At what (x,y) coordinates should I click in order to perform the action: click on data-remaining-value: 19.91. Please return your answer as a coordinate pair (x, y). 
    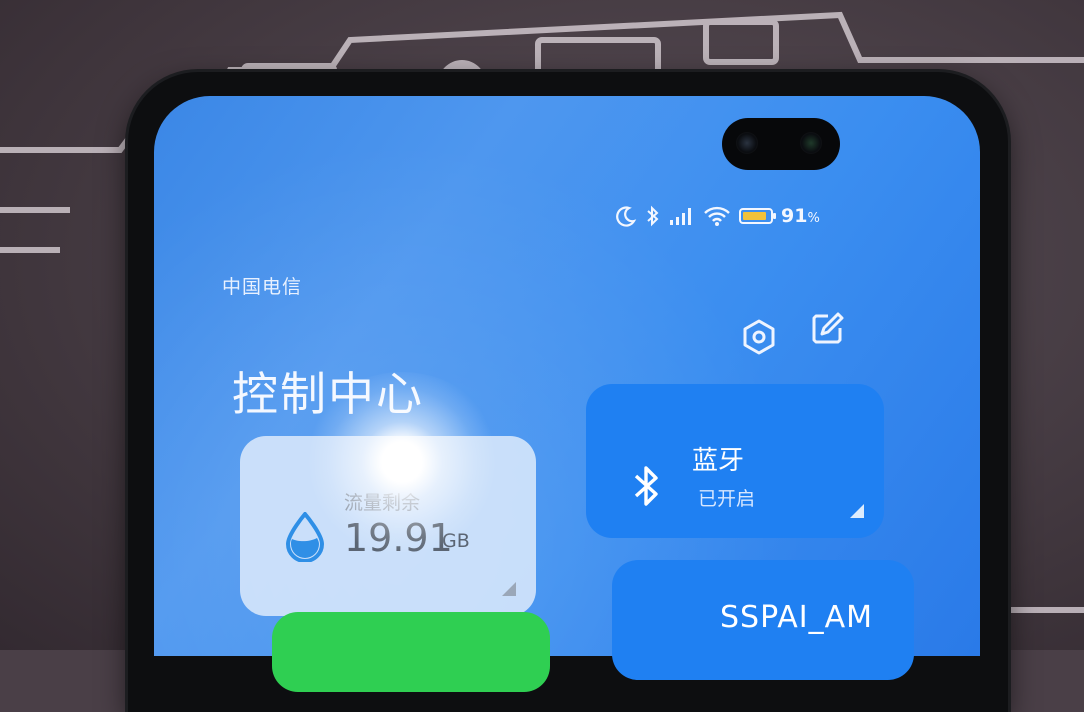
    Looking at the image, I should click on (398, 538).